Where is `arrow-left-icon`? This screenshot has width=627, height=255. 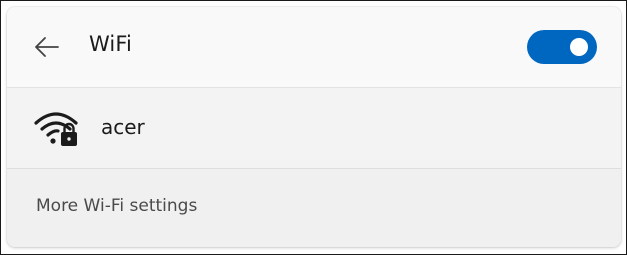
arrow-left-icon is located at coordinates (47, 47).